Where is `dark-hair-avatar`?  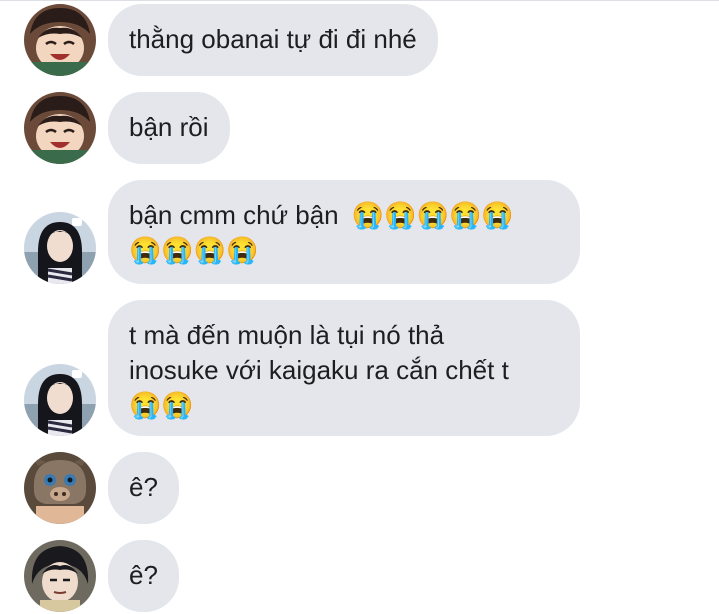
dark-hair-avatar is located at coordinates (60, 576).